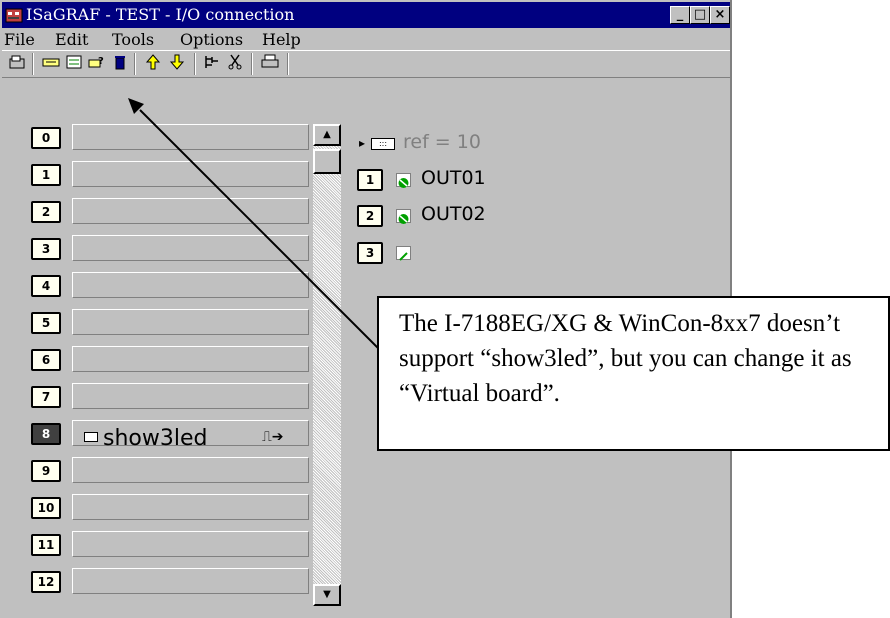  I want to click on title-bar: ISaGRAF - TEST - I/O connection _ □ ×, so click(366, 15).